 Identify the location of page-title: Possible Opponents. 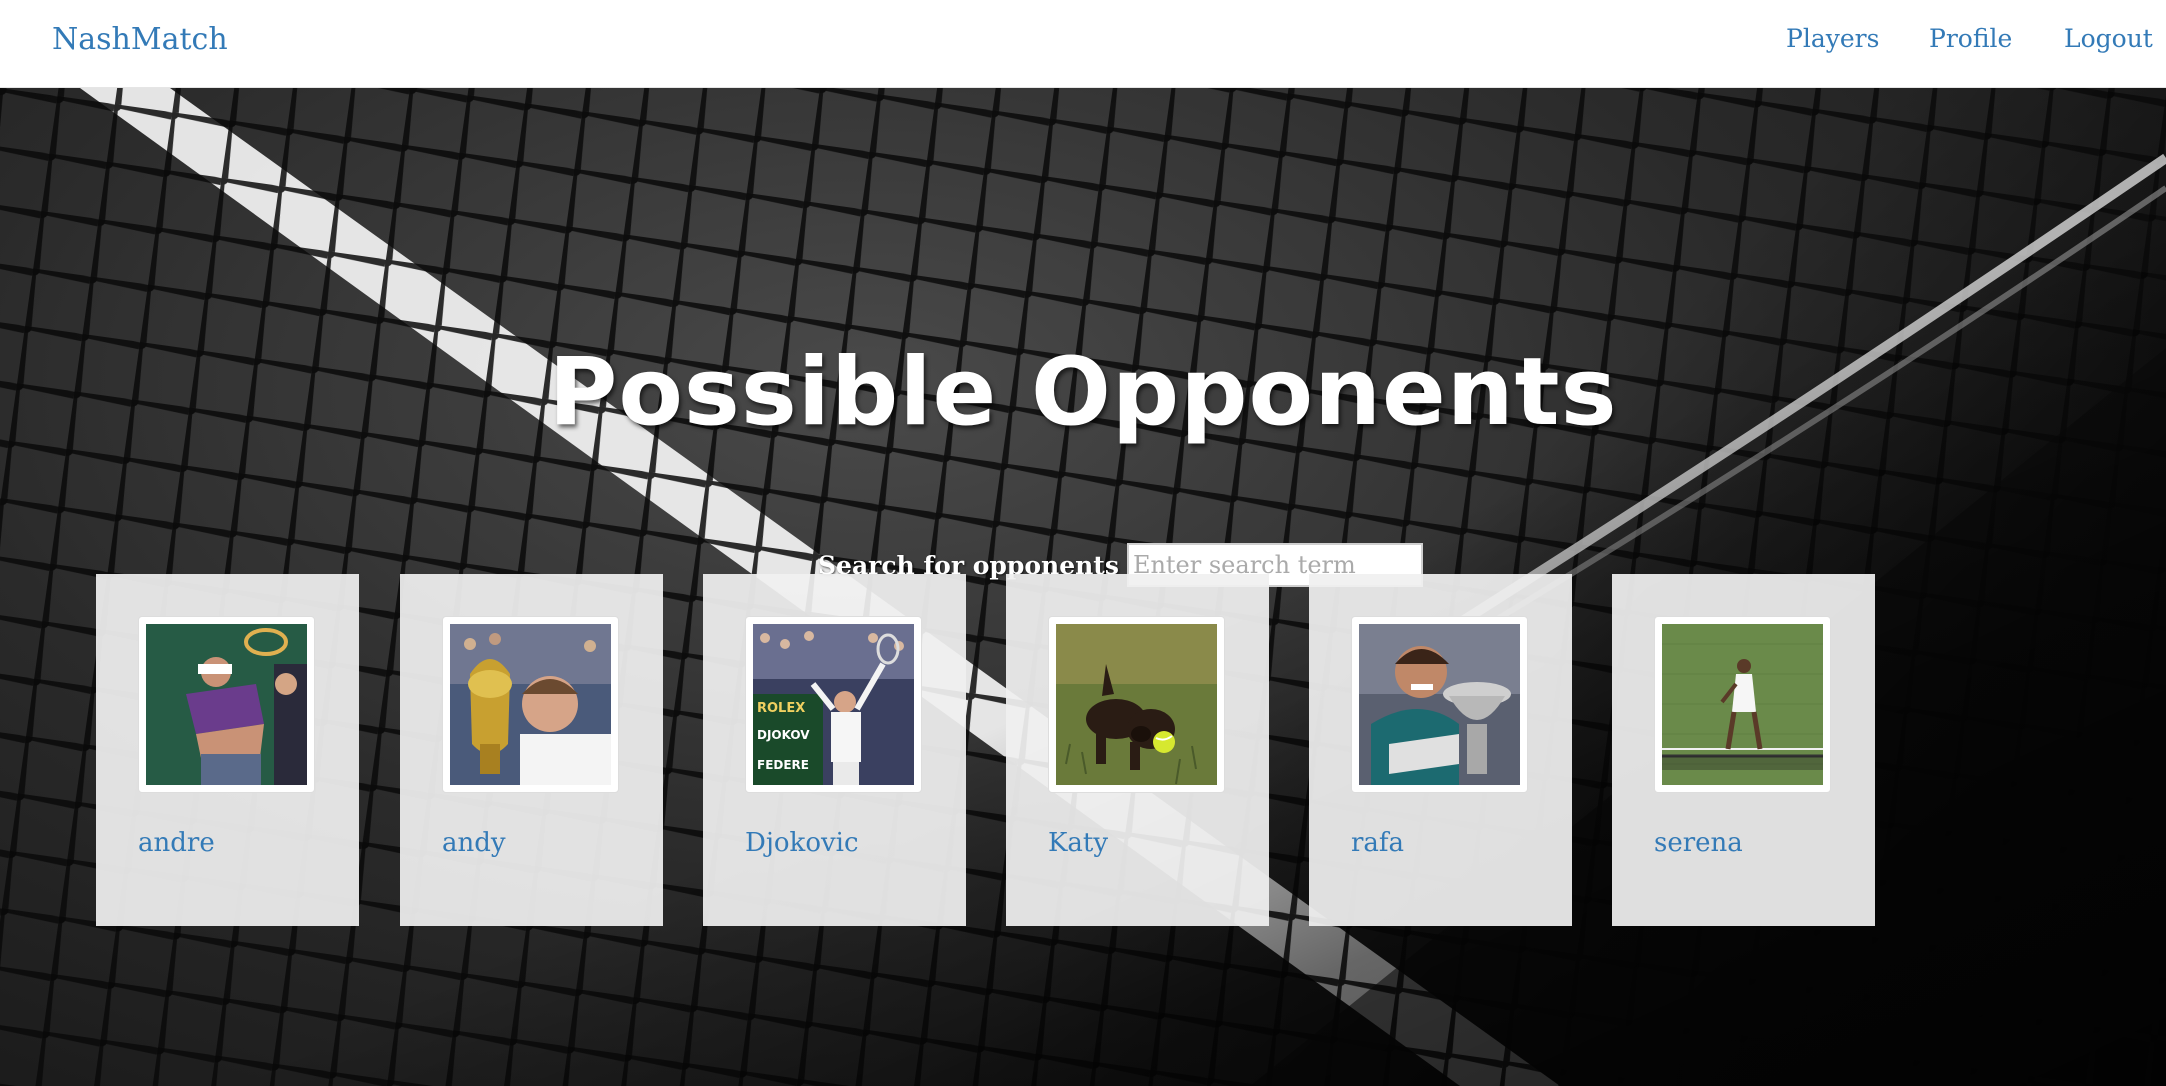
(1083, 392).